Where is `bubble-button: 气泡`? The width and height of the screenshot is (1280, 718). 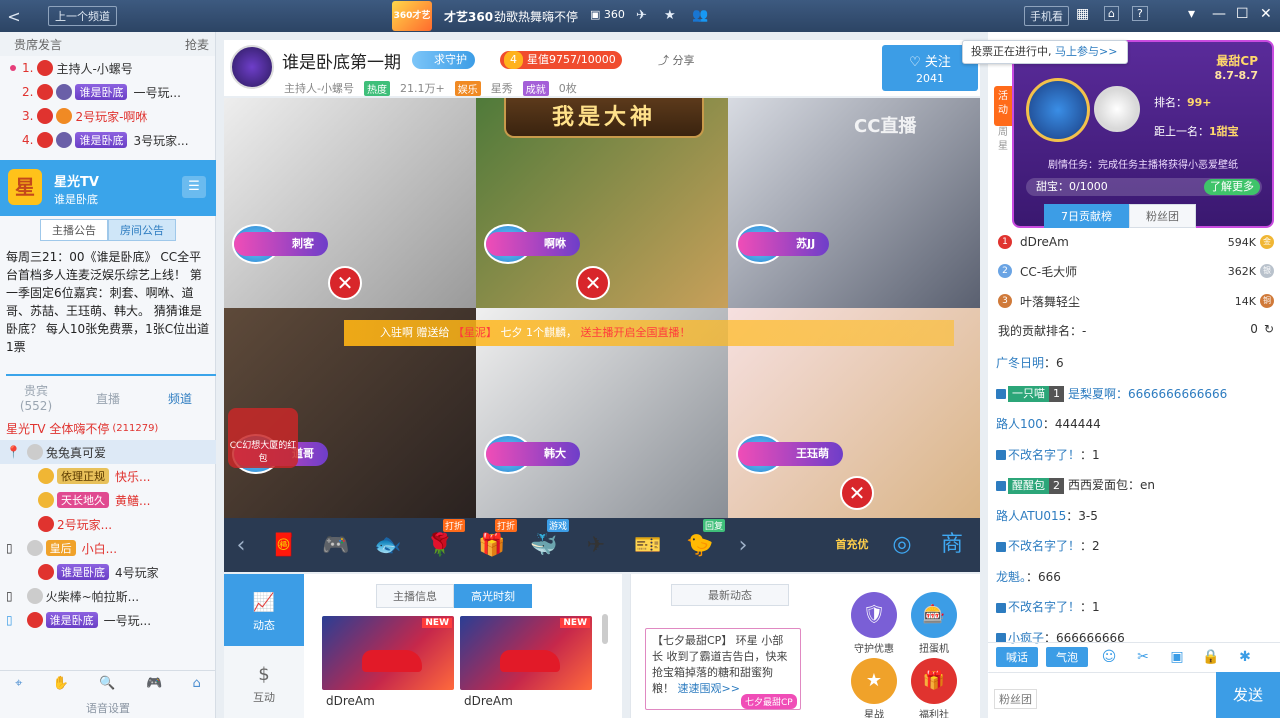 bubble-button: 气泡 is located at coordinates (1067, 656).